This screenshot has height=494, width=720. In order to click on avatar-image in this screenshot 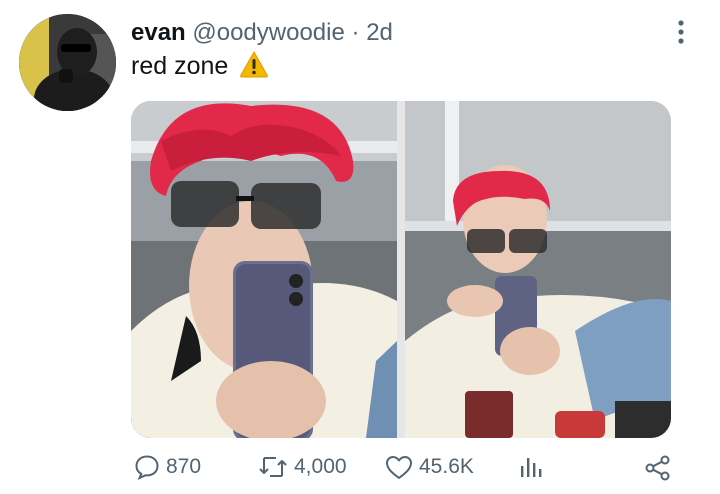, I will do `click(67, 62)`.